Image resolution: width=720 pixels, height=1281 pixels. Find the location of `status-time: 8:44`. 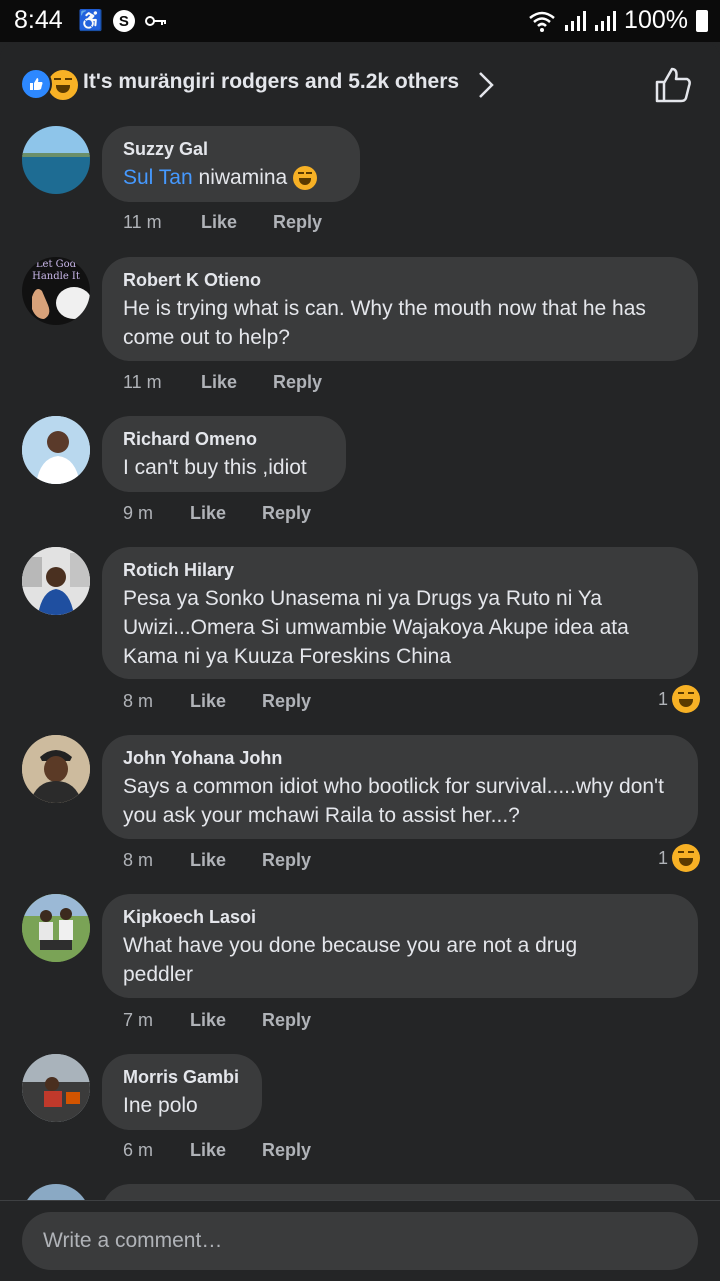

status-time: 8:44 is located at coordinates (38, 20).